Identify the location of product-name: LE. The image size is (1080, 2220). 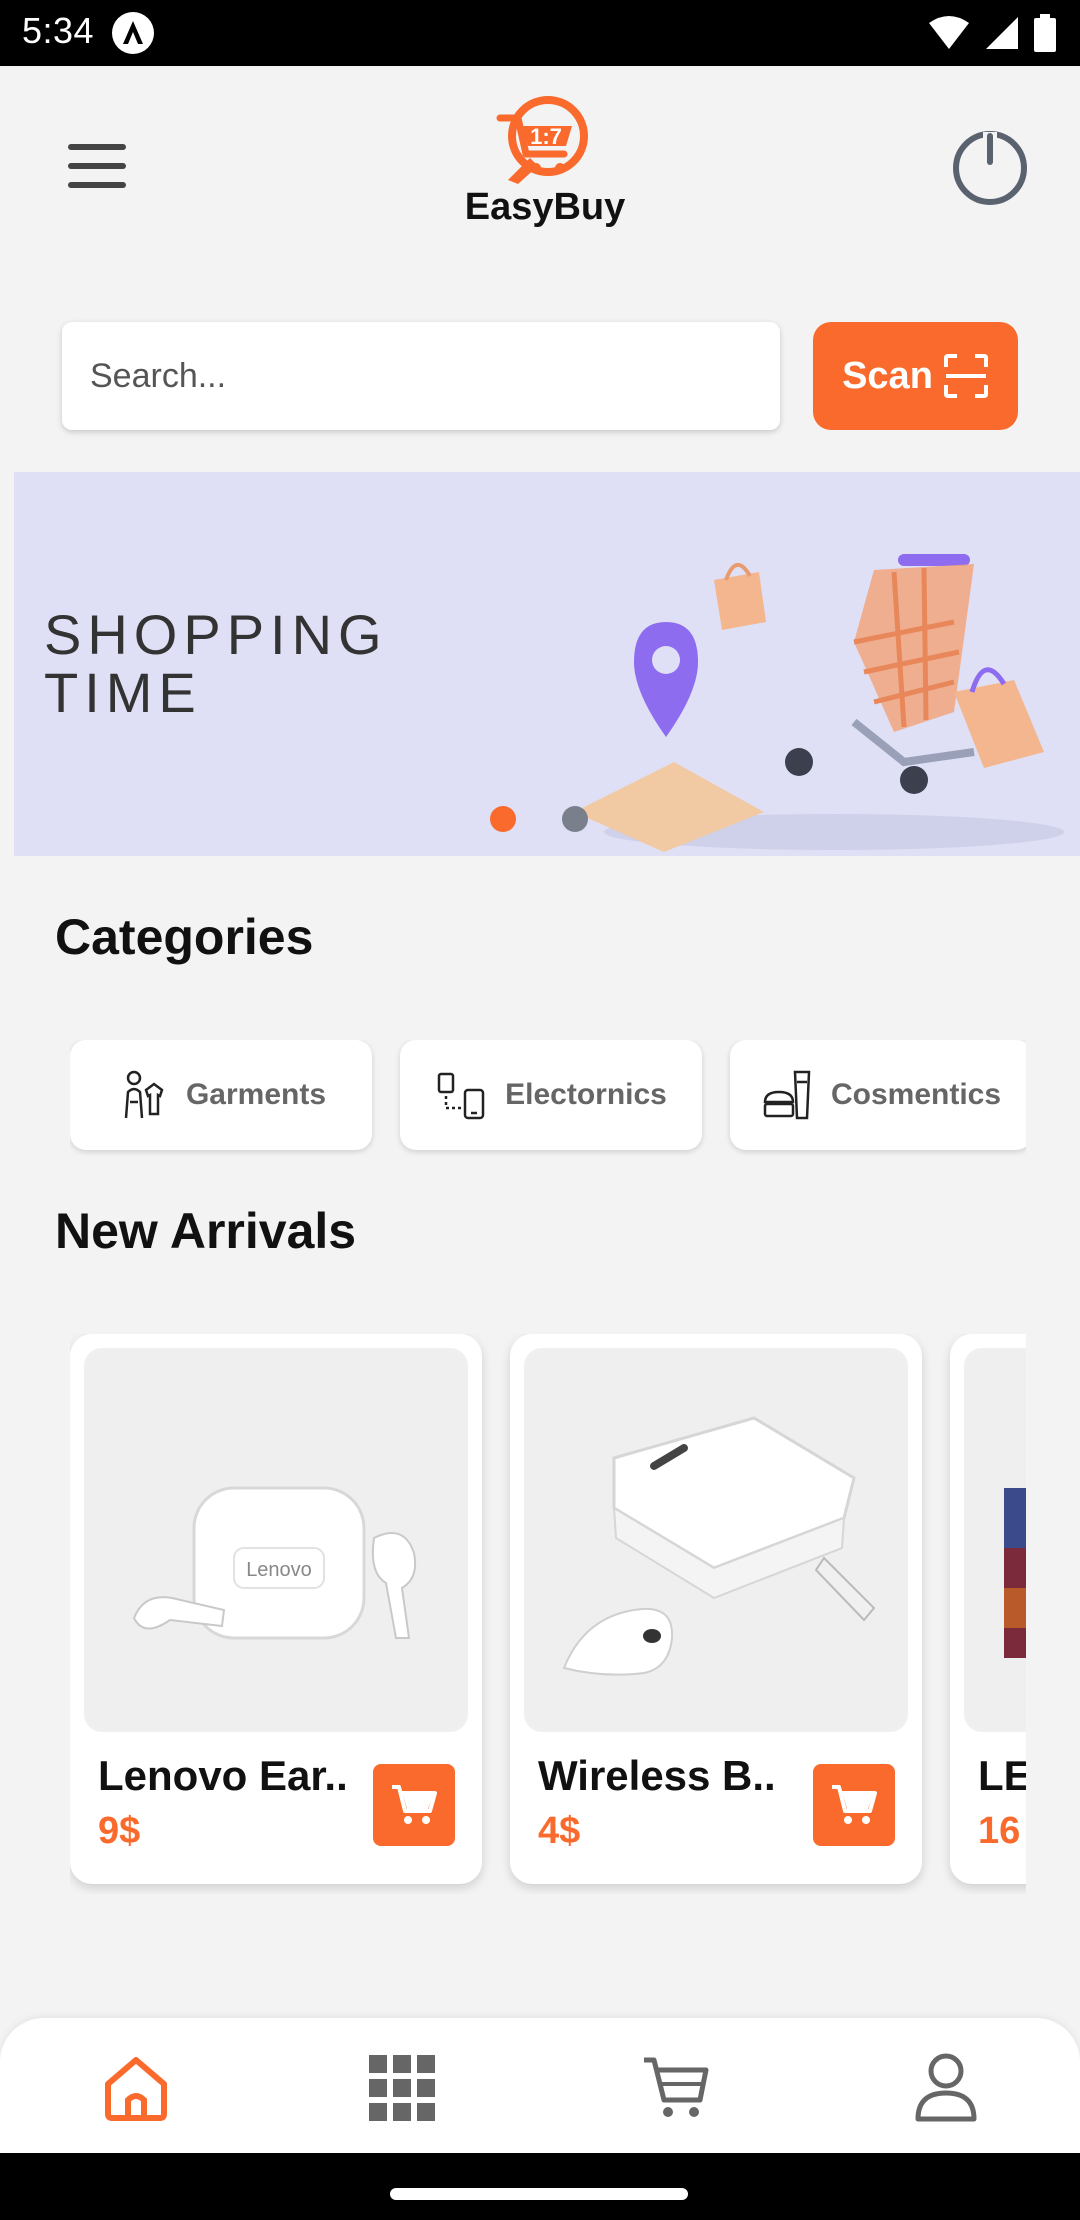
(1002, 1775).